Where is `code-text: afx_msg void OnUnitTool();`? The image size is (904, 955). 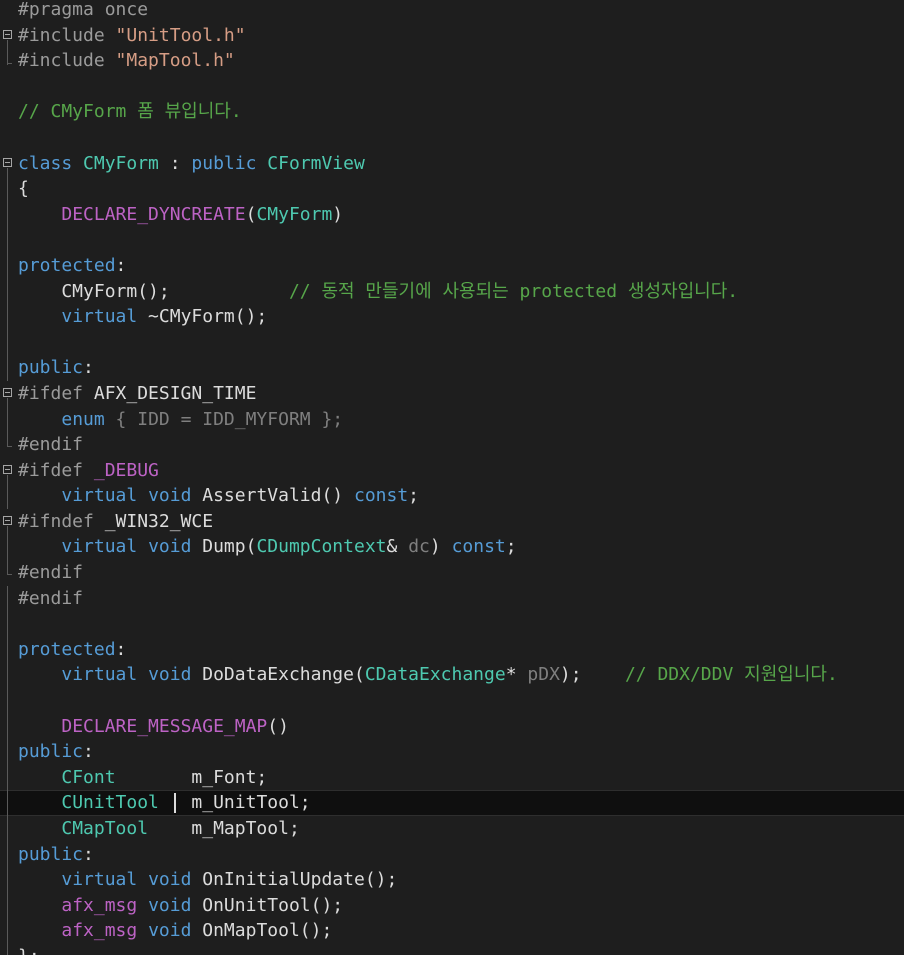
code-text: afx_msg void OnUnitTool(); is located at coordinates (180, 906).